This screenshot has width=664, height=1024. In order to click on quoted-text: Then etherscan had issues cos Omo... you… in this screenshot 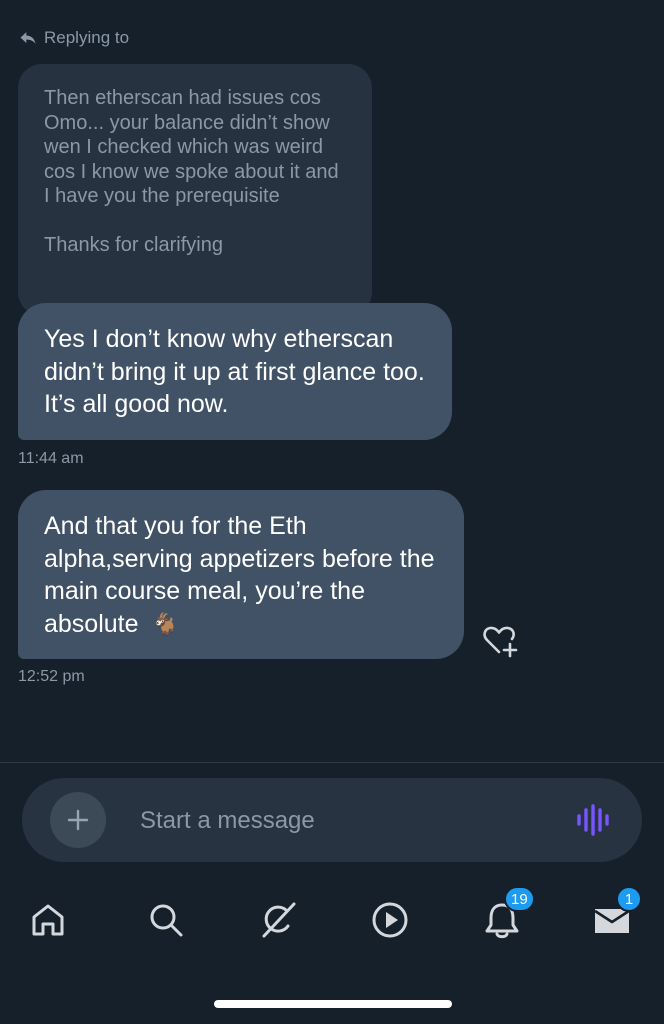, I will do `click(191, 147)`.